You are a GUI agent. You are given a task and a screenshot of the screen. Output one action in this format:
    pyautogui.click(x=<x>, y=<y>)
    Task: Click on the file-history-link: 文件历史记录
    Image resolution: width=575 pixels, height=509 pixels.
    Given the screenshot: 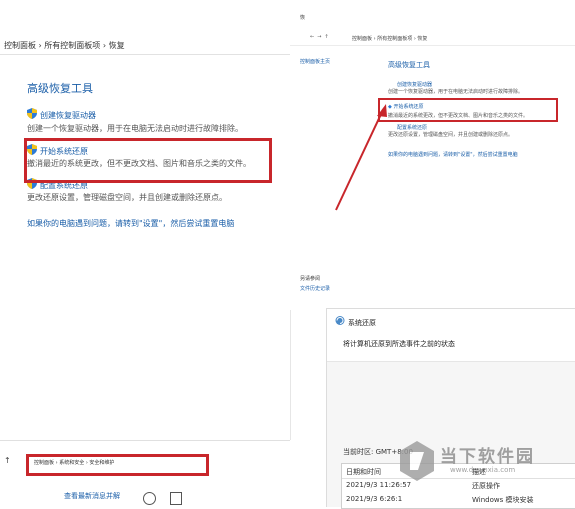 What is the action you would take?
    pyautogui.click(x=315, y=288)
    